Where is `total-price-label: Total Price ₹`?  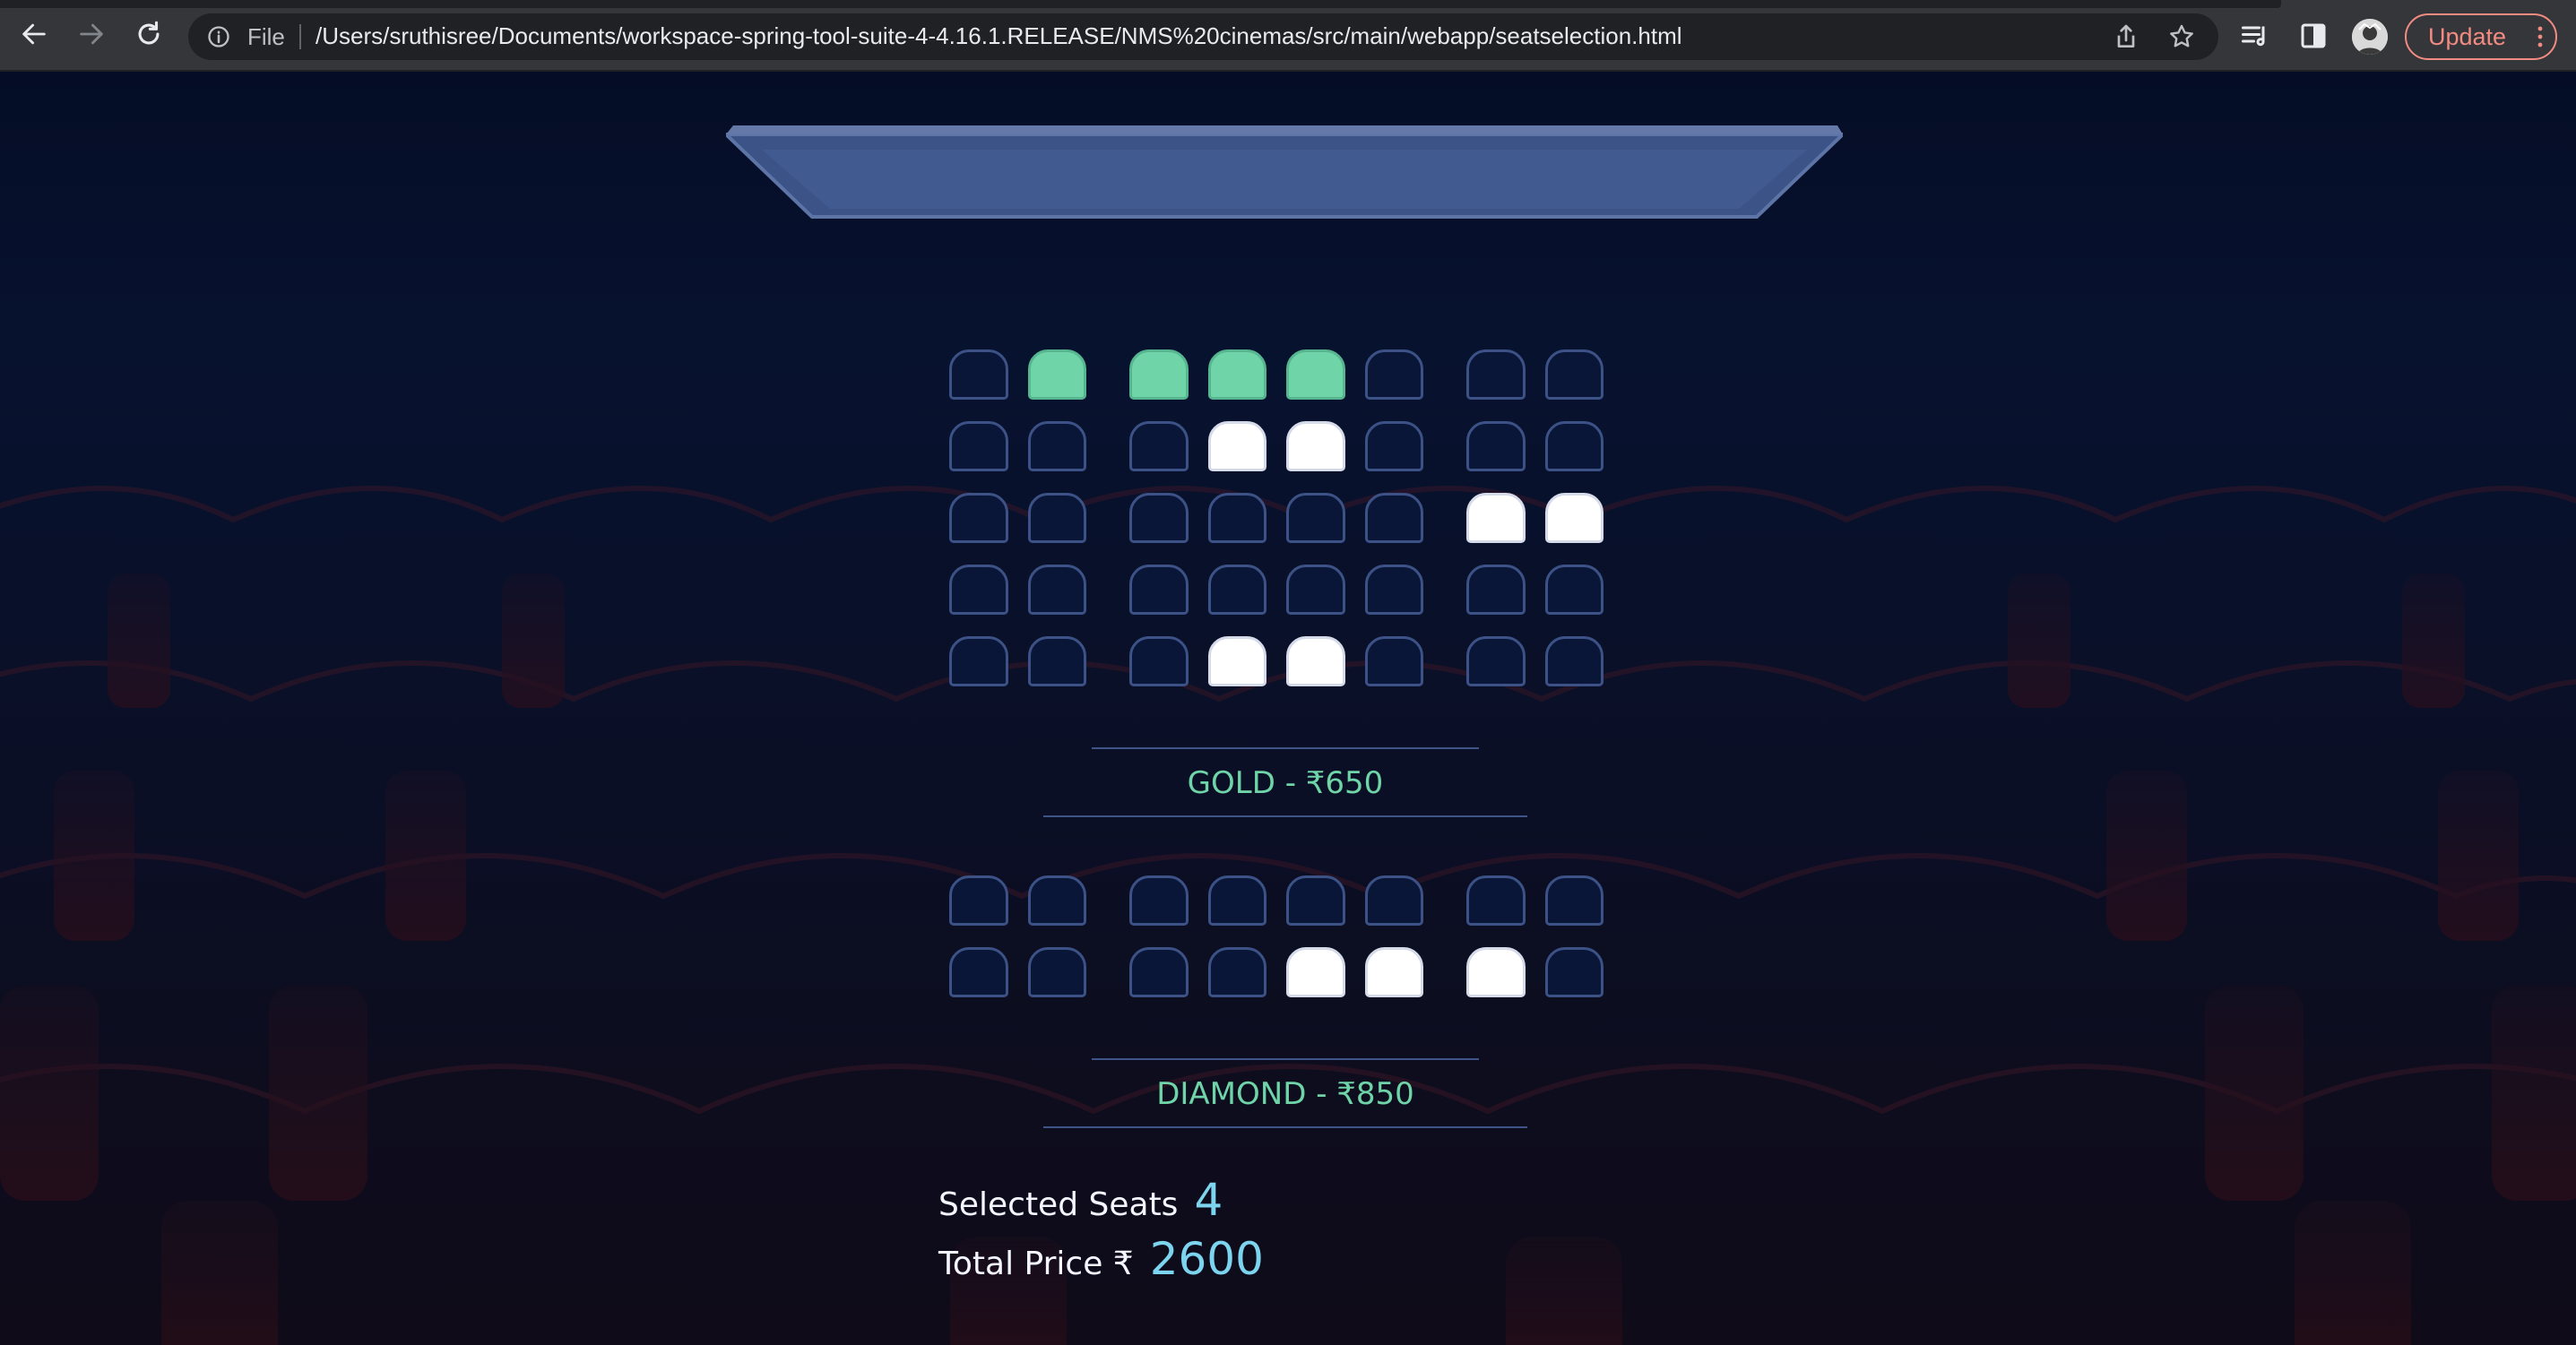
total-price-label: Total Price ₹ is located at coordinates (1036, 1264).